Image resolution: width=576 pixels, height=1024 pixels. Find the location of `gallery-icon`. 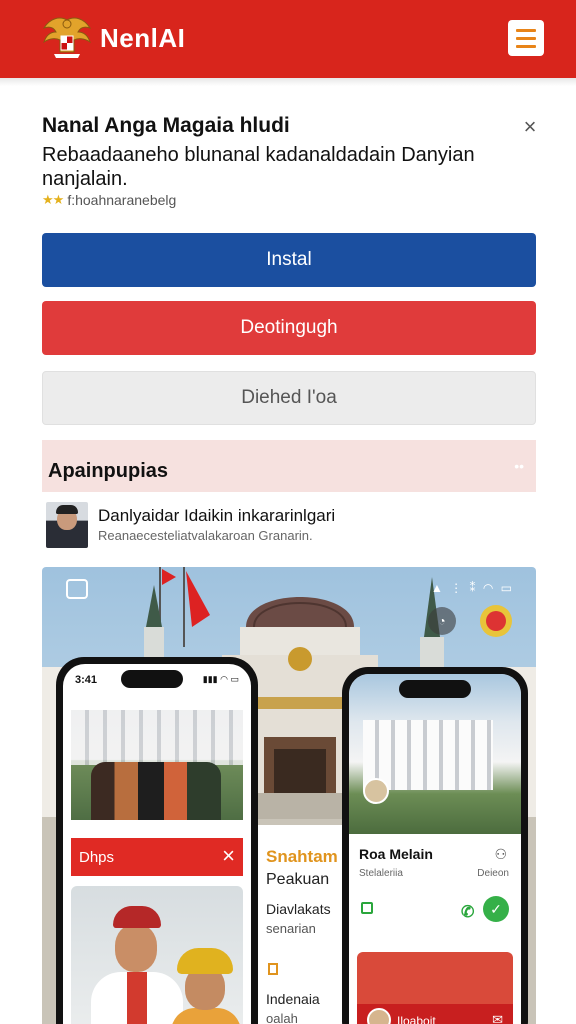

gallery-icon is located at coordinates (77, 589).